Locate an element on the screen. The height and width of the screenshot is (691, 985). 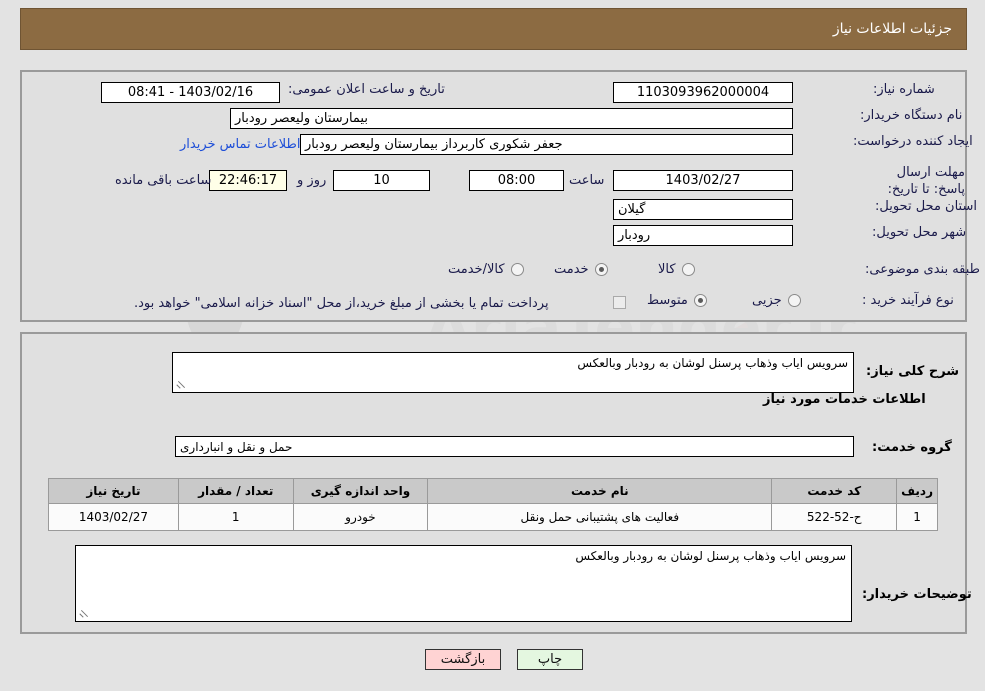
services-section-heading: اطلاعات خدمات مورد نیاز is located at coordinates (844, 399).